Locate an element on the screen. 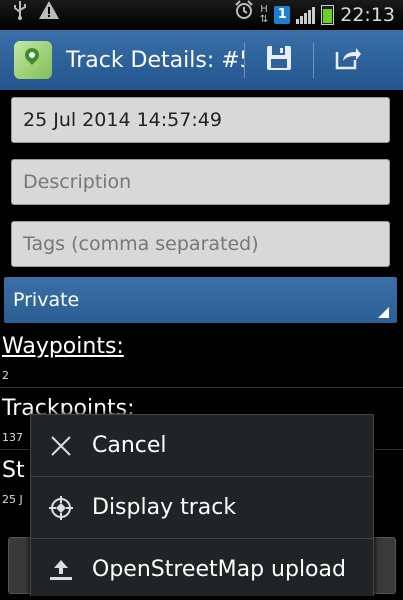 Image resolution: width=403 pixels, height=600 pixels. share-button is located at coordinates (348, 60).